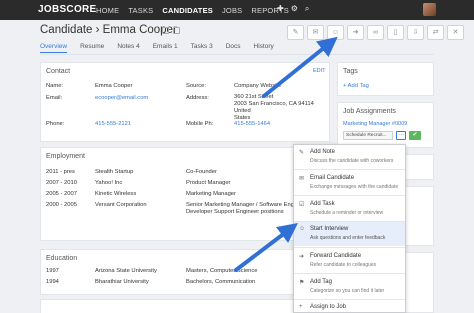 The image size is (474, 313). What do you see at coordinates (114, 172) in the screenshot?
I see `employment-company: Stealth Startup` at bounding box center [114, 172].